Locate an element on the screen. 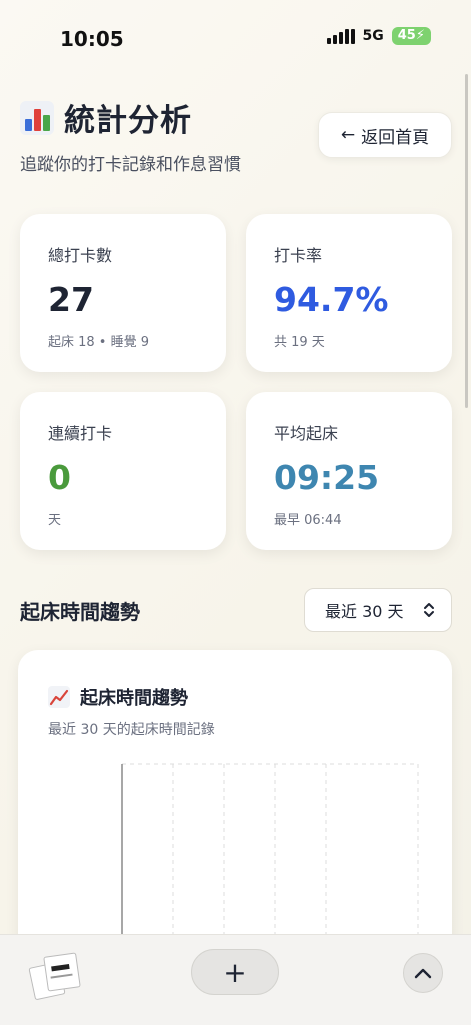  battery-icon: 45⚡ is located at coordinates (411, 36).